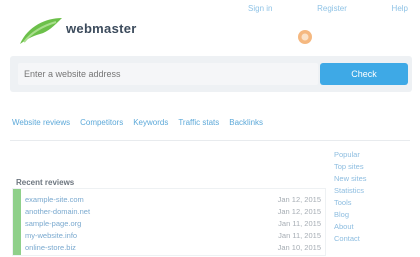  What do you see at coordinates (17, 222) in the screenshot?
I see `list-accent-bar` at bounding box center [17, 222].